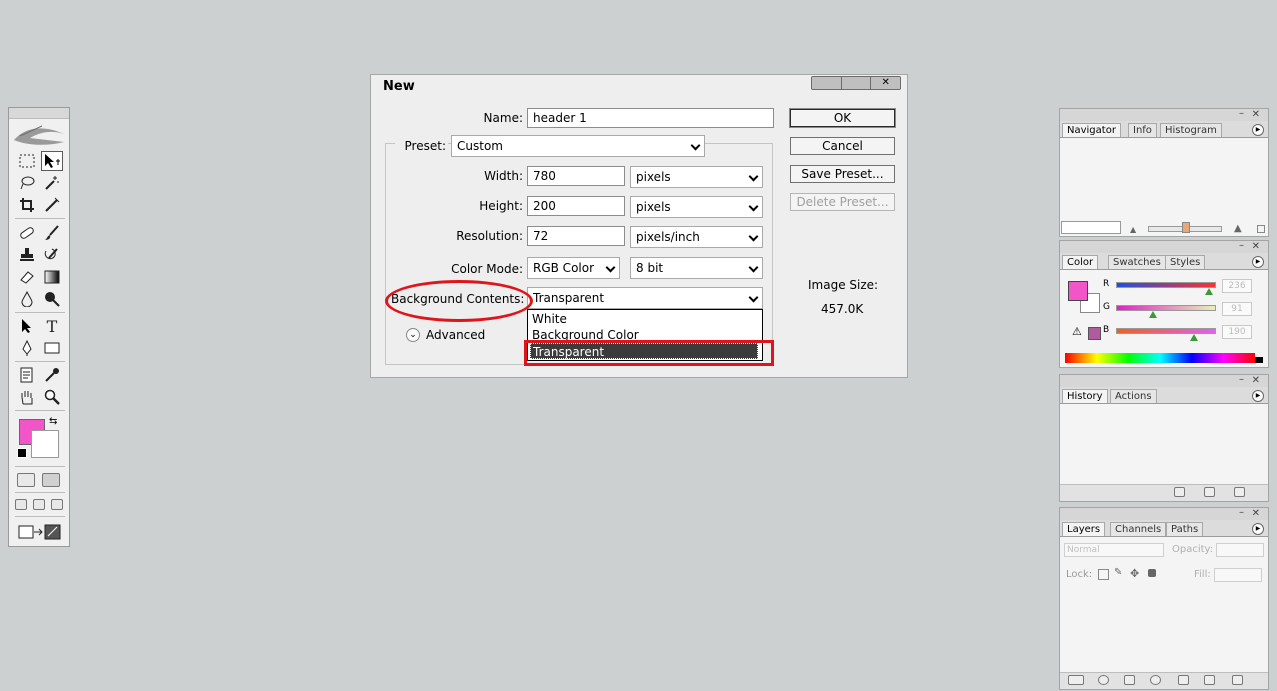 This screenshot has width=1277, height=691. What do you see at coordinates (1155, 680) in the screenshot?
I see `adjustment-layer-icon` at bounding box center [1155, 680].